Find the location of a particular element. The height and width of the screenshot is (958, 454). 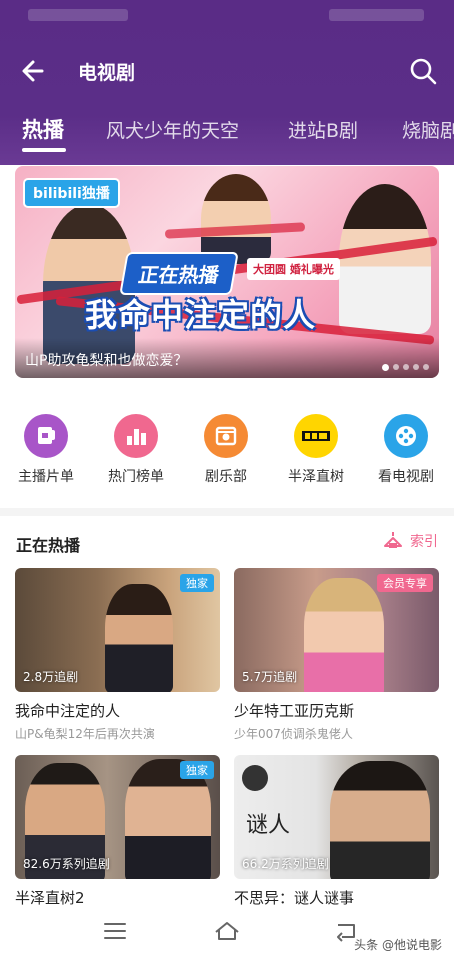

show-title: 少年特工亚历克斯 is located at coordinates (294, 711).